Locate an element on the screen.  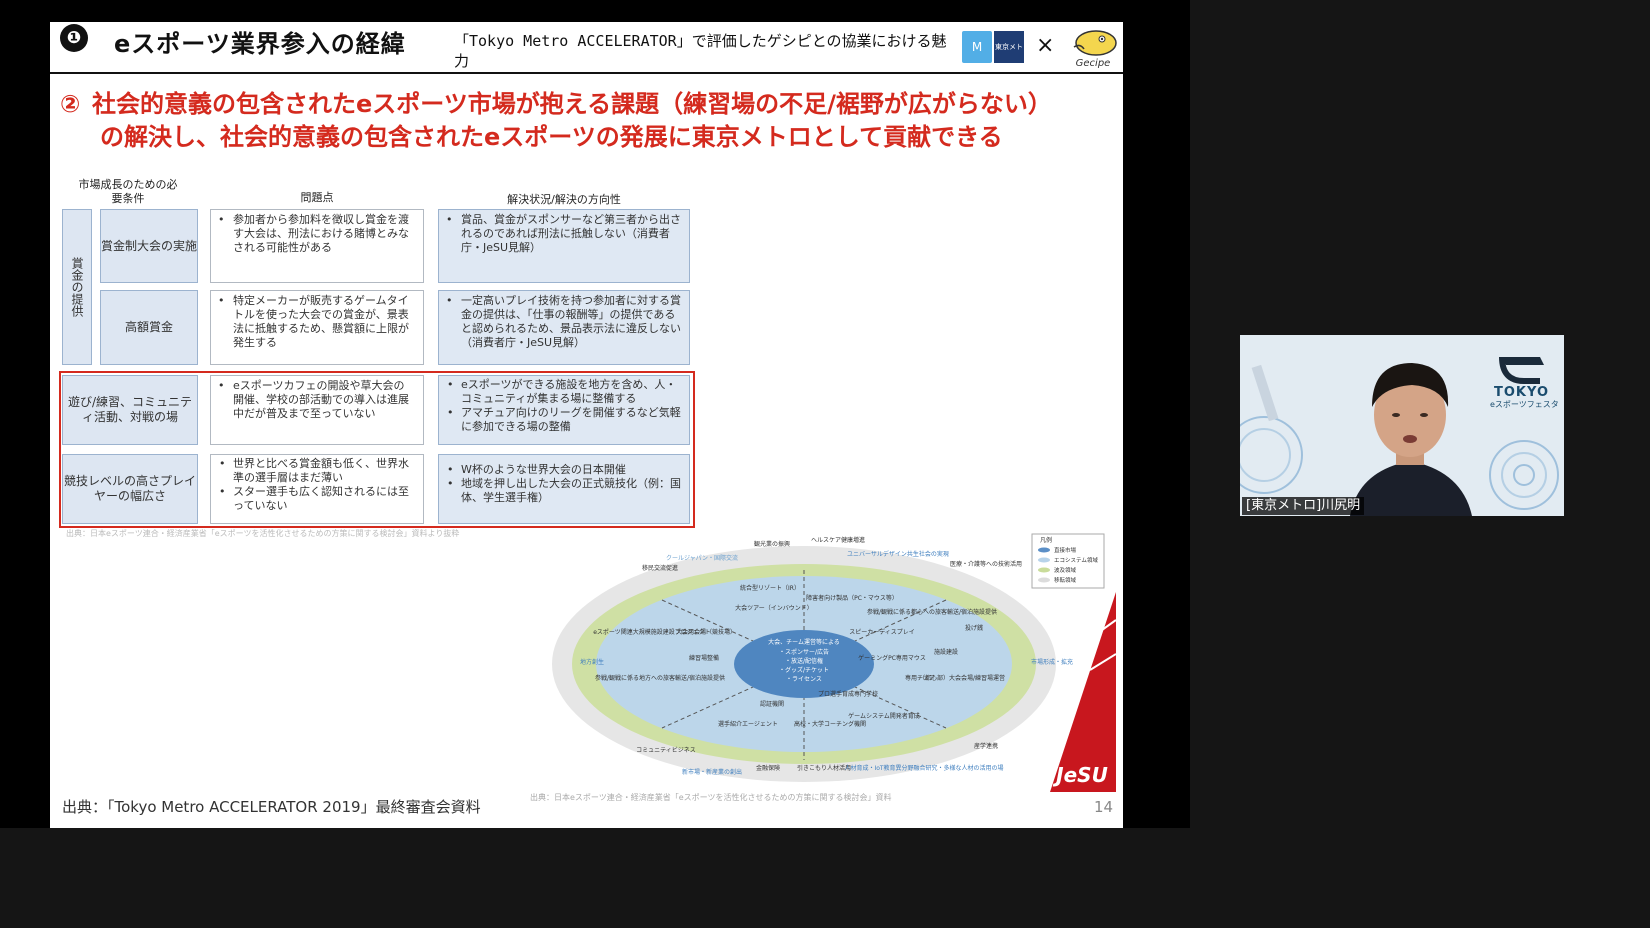
svg-text: 医療・介護等への技術活用 is located at coordinates (986, 564).